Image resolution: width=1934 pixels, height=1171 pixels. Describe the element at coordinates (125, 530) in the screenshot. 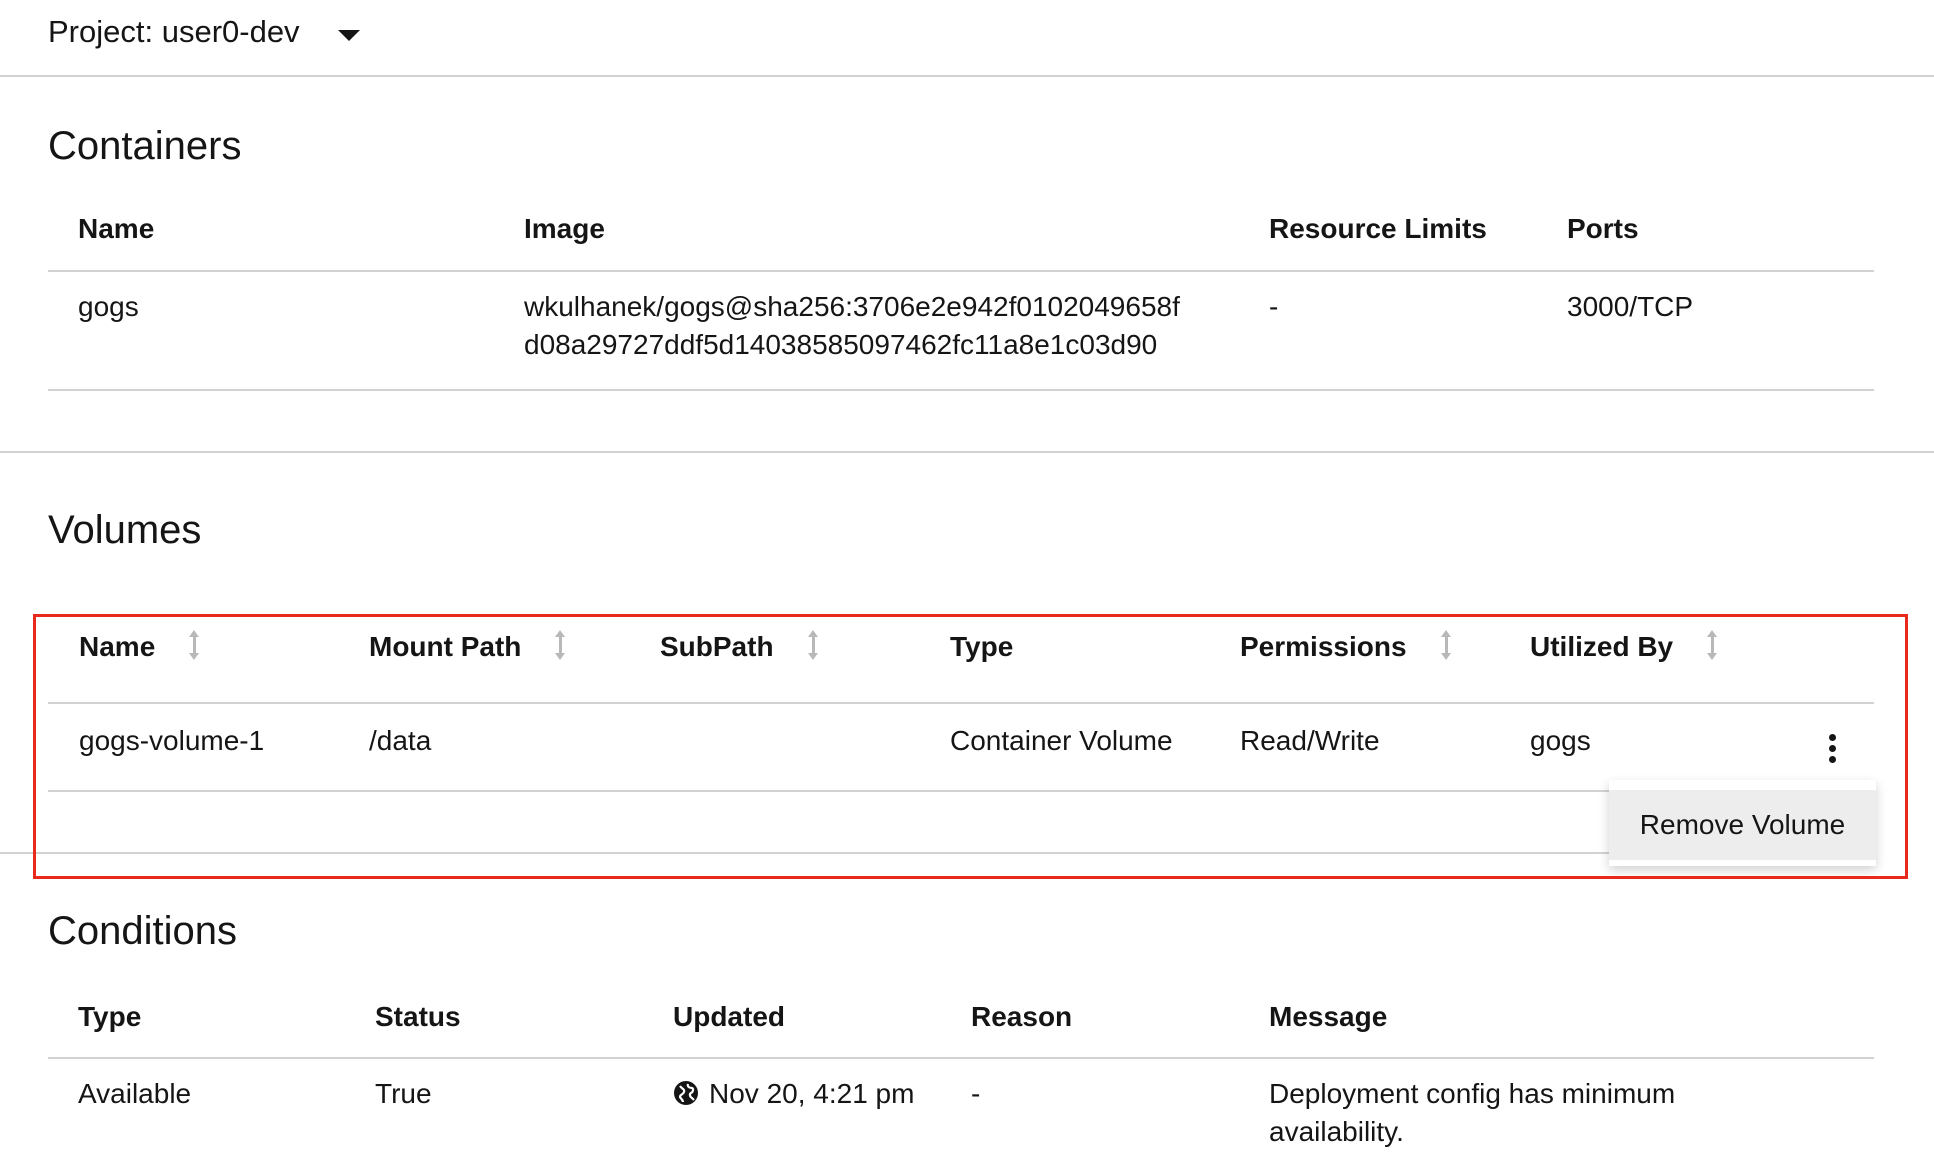

I see `volumes-section-title: Volumes` at that location.